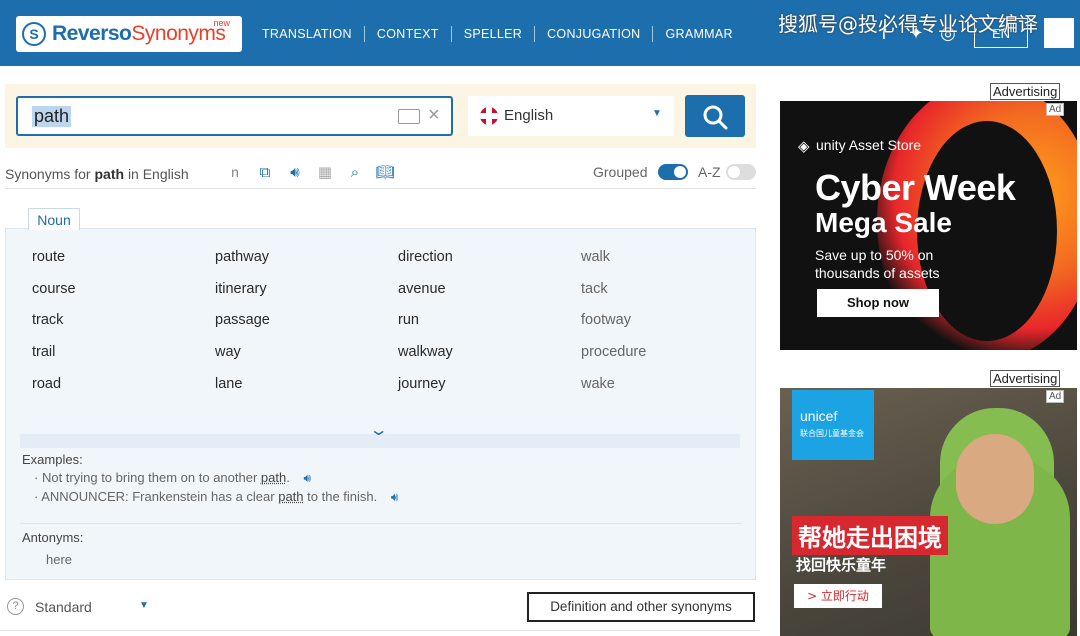 The height and width of the screenshot is (636, 1080). What do you see at coordinates (52, 459) in the screenshot?
I see `examples-title: Examples:` at bounding box center [52, 459].